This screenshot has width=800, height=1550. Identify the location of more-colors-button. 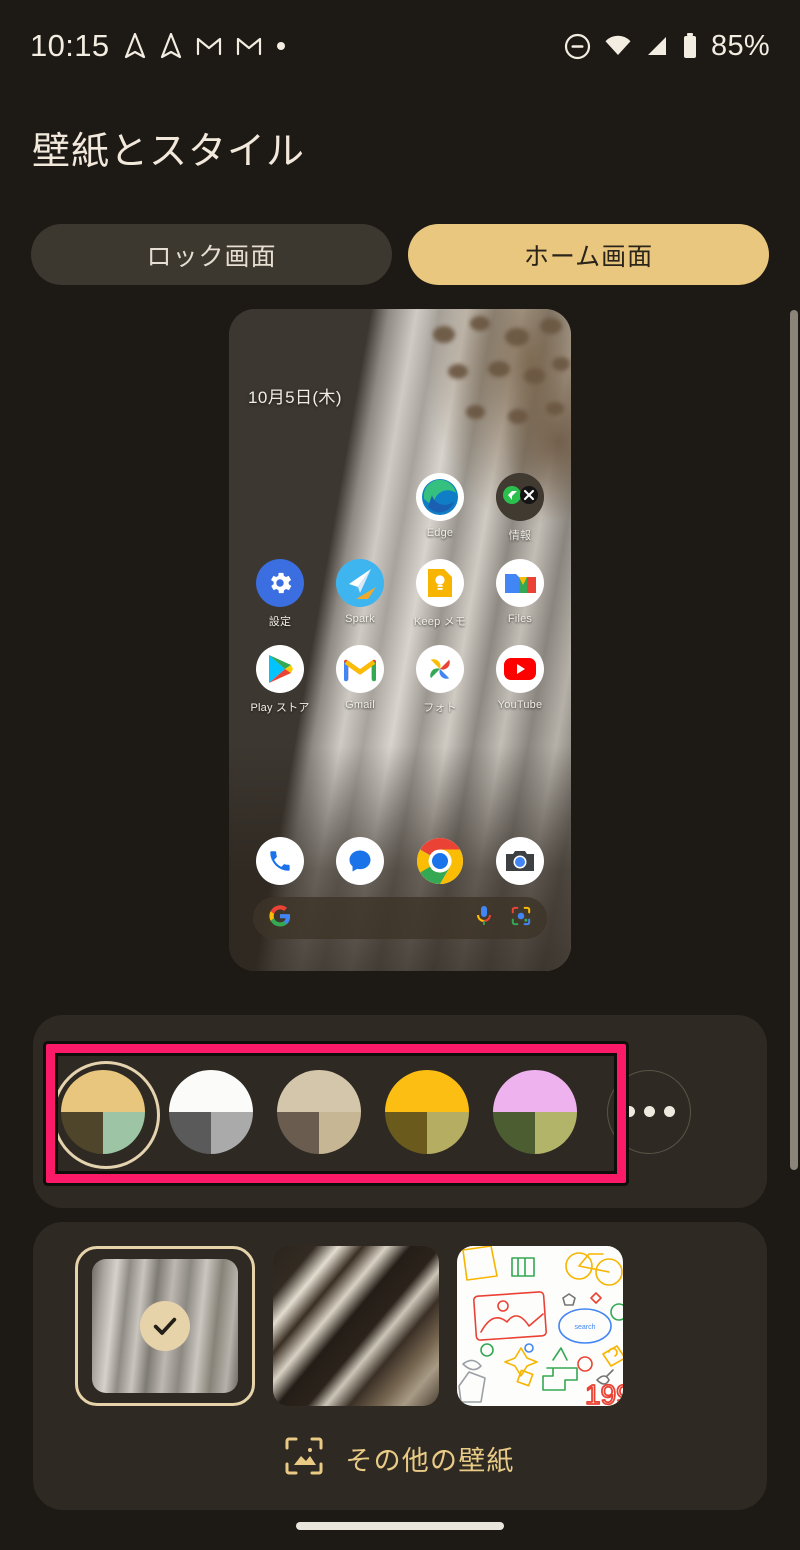
(649, 1111).